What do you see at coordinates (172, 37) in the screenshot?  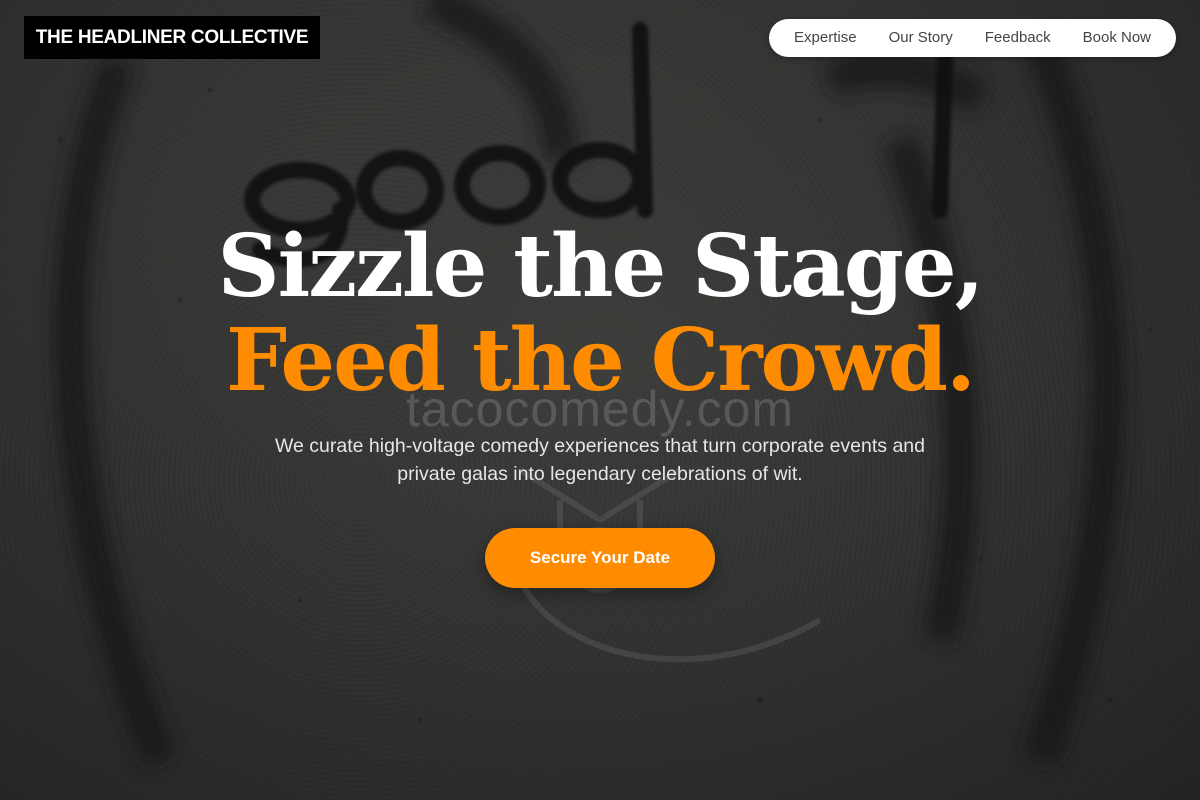 I see `brand-logo: THE HEADLINER COLLECTIVE` at bounding box center [172, 37].